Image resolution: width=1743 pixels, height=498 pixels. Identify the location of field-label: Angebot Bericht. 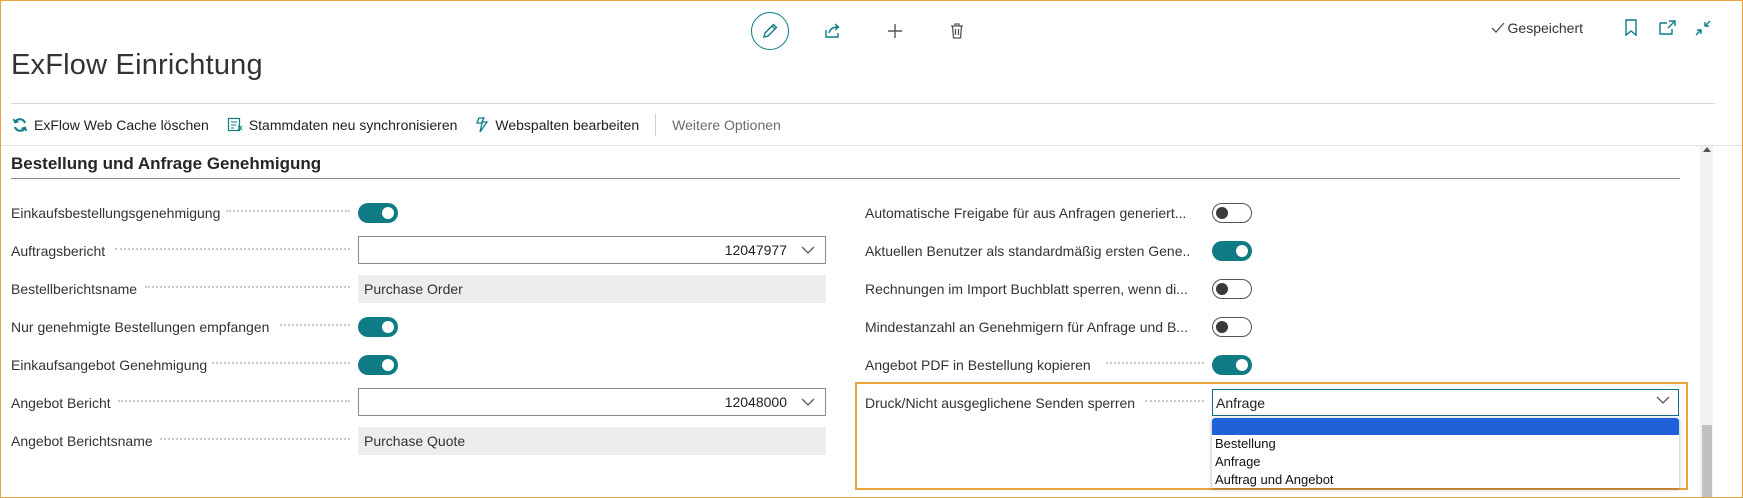
(61, 403).